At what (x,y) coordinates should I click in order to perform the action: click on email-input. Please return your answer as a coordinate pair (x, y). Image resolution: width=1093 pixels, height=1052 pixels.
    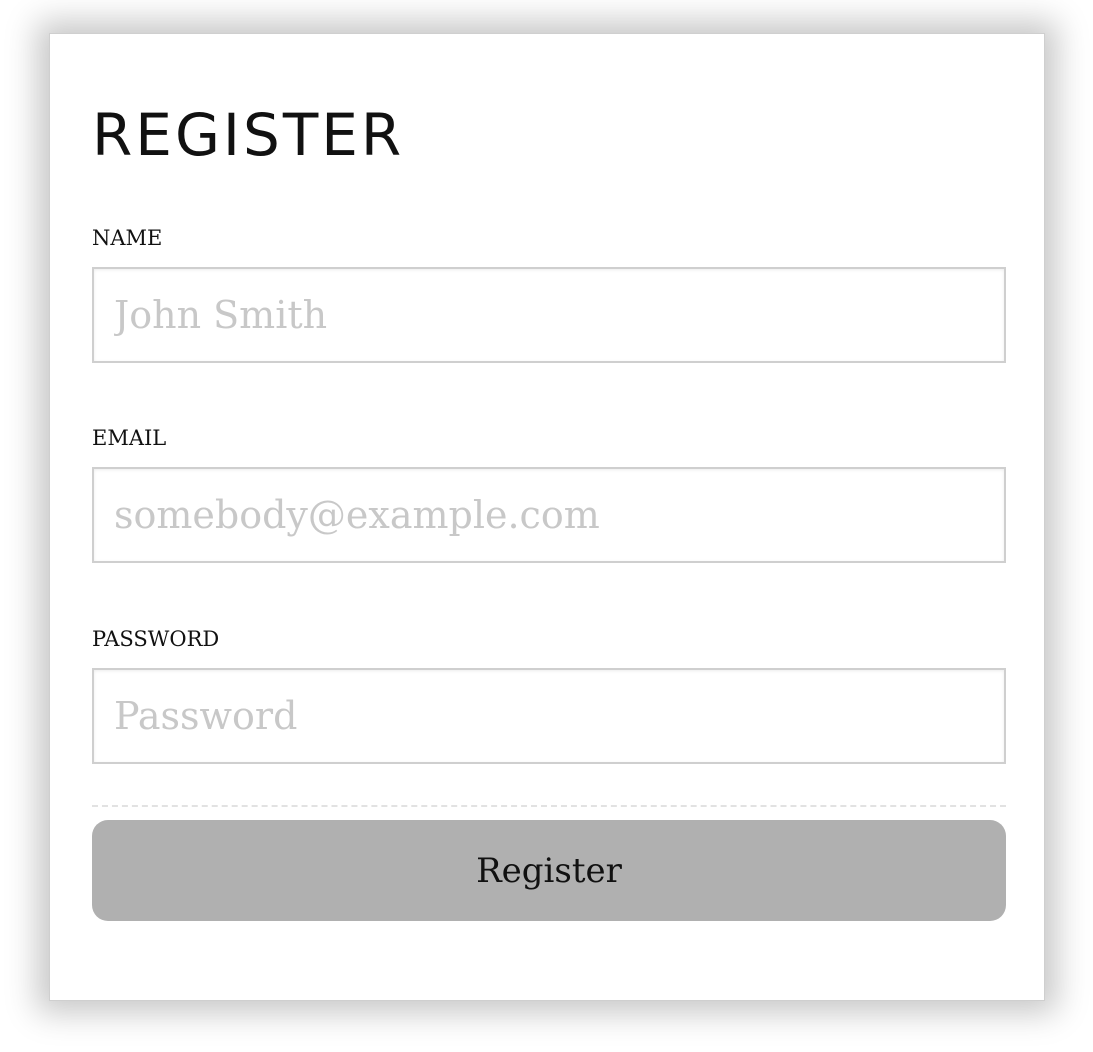
    Looking at the image, I should click on (549, 515).